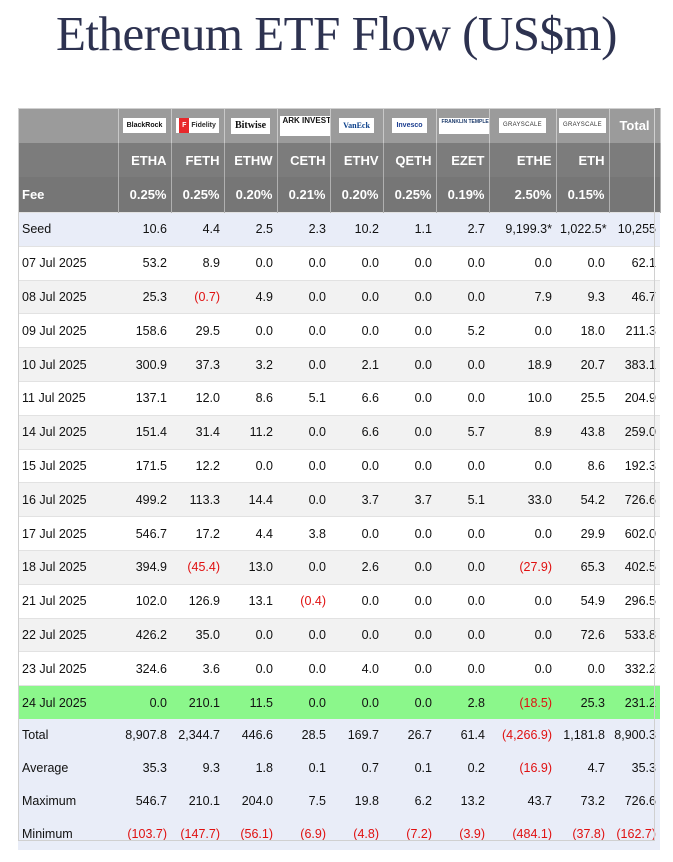 The width and height of the screenshot is (673, 862). I want to click on flow-cell-ethv: 3.7, so click(356, 499).